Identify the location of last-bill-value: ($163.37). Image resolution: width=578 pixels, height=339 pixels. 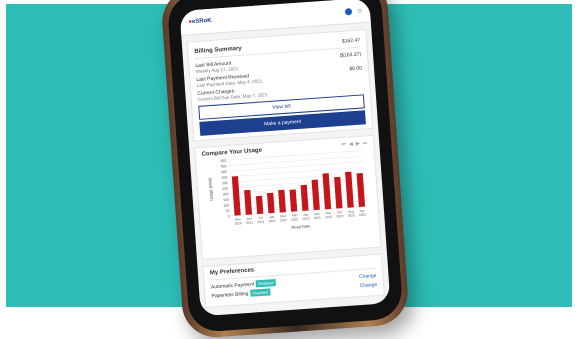
(350, 55).